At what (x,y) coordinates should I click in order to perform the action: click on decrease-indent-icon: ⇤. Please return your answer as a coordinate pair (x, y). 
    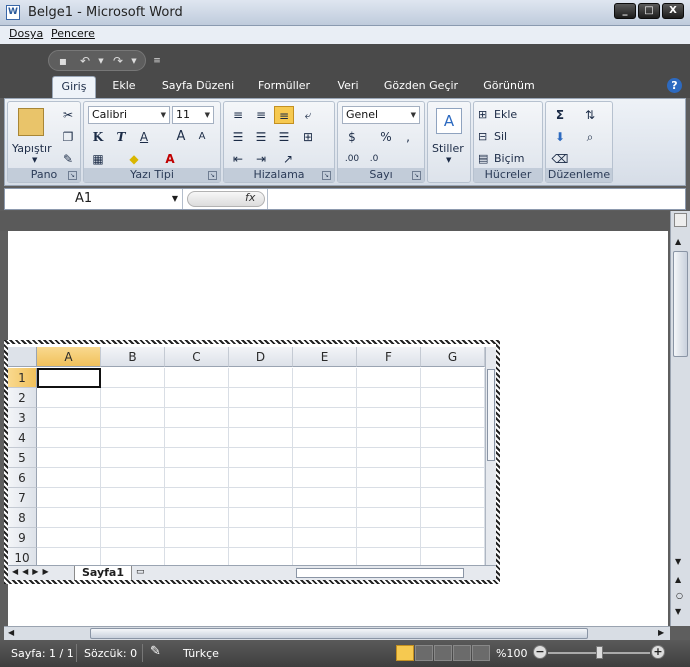
    Looking at the image, I should click on (238, 159).